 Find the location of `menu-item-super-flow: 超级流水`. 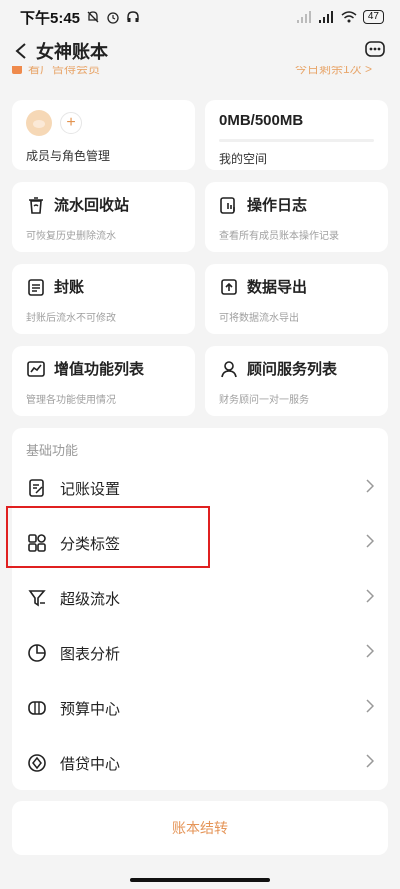

menu-item-super-flow: 超级流水 is located at coordinates (200, 598).